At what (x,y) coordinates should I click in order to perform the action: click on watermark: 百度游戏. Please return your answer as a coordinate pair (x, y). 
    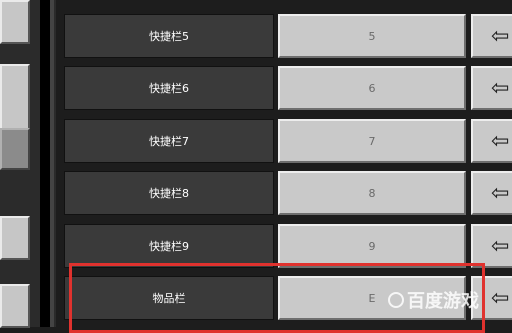
    Looking at the image, I should click on (433, 300).